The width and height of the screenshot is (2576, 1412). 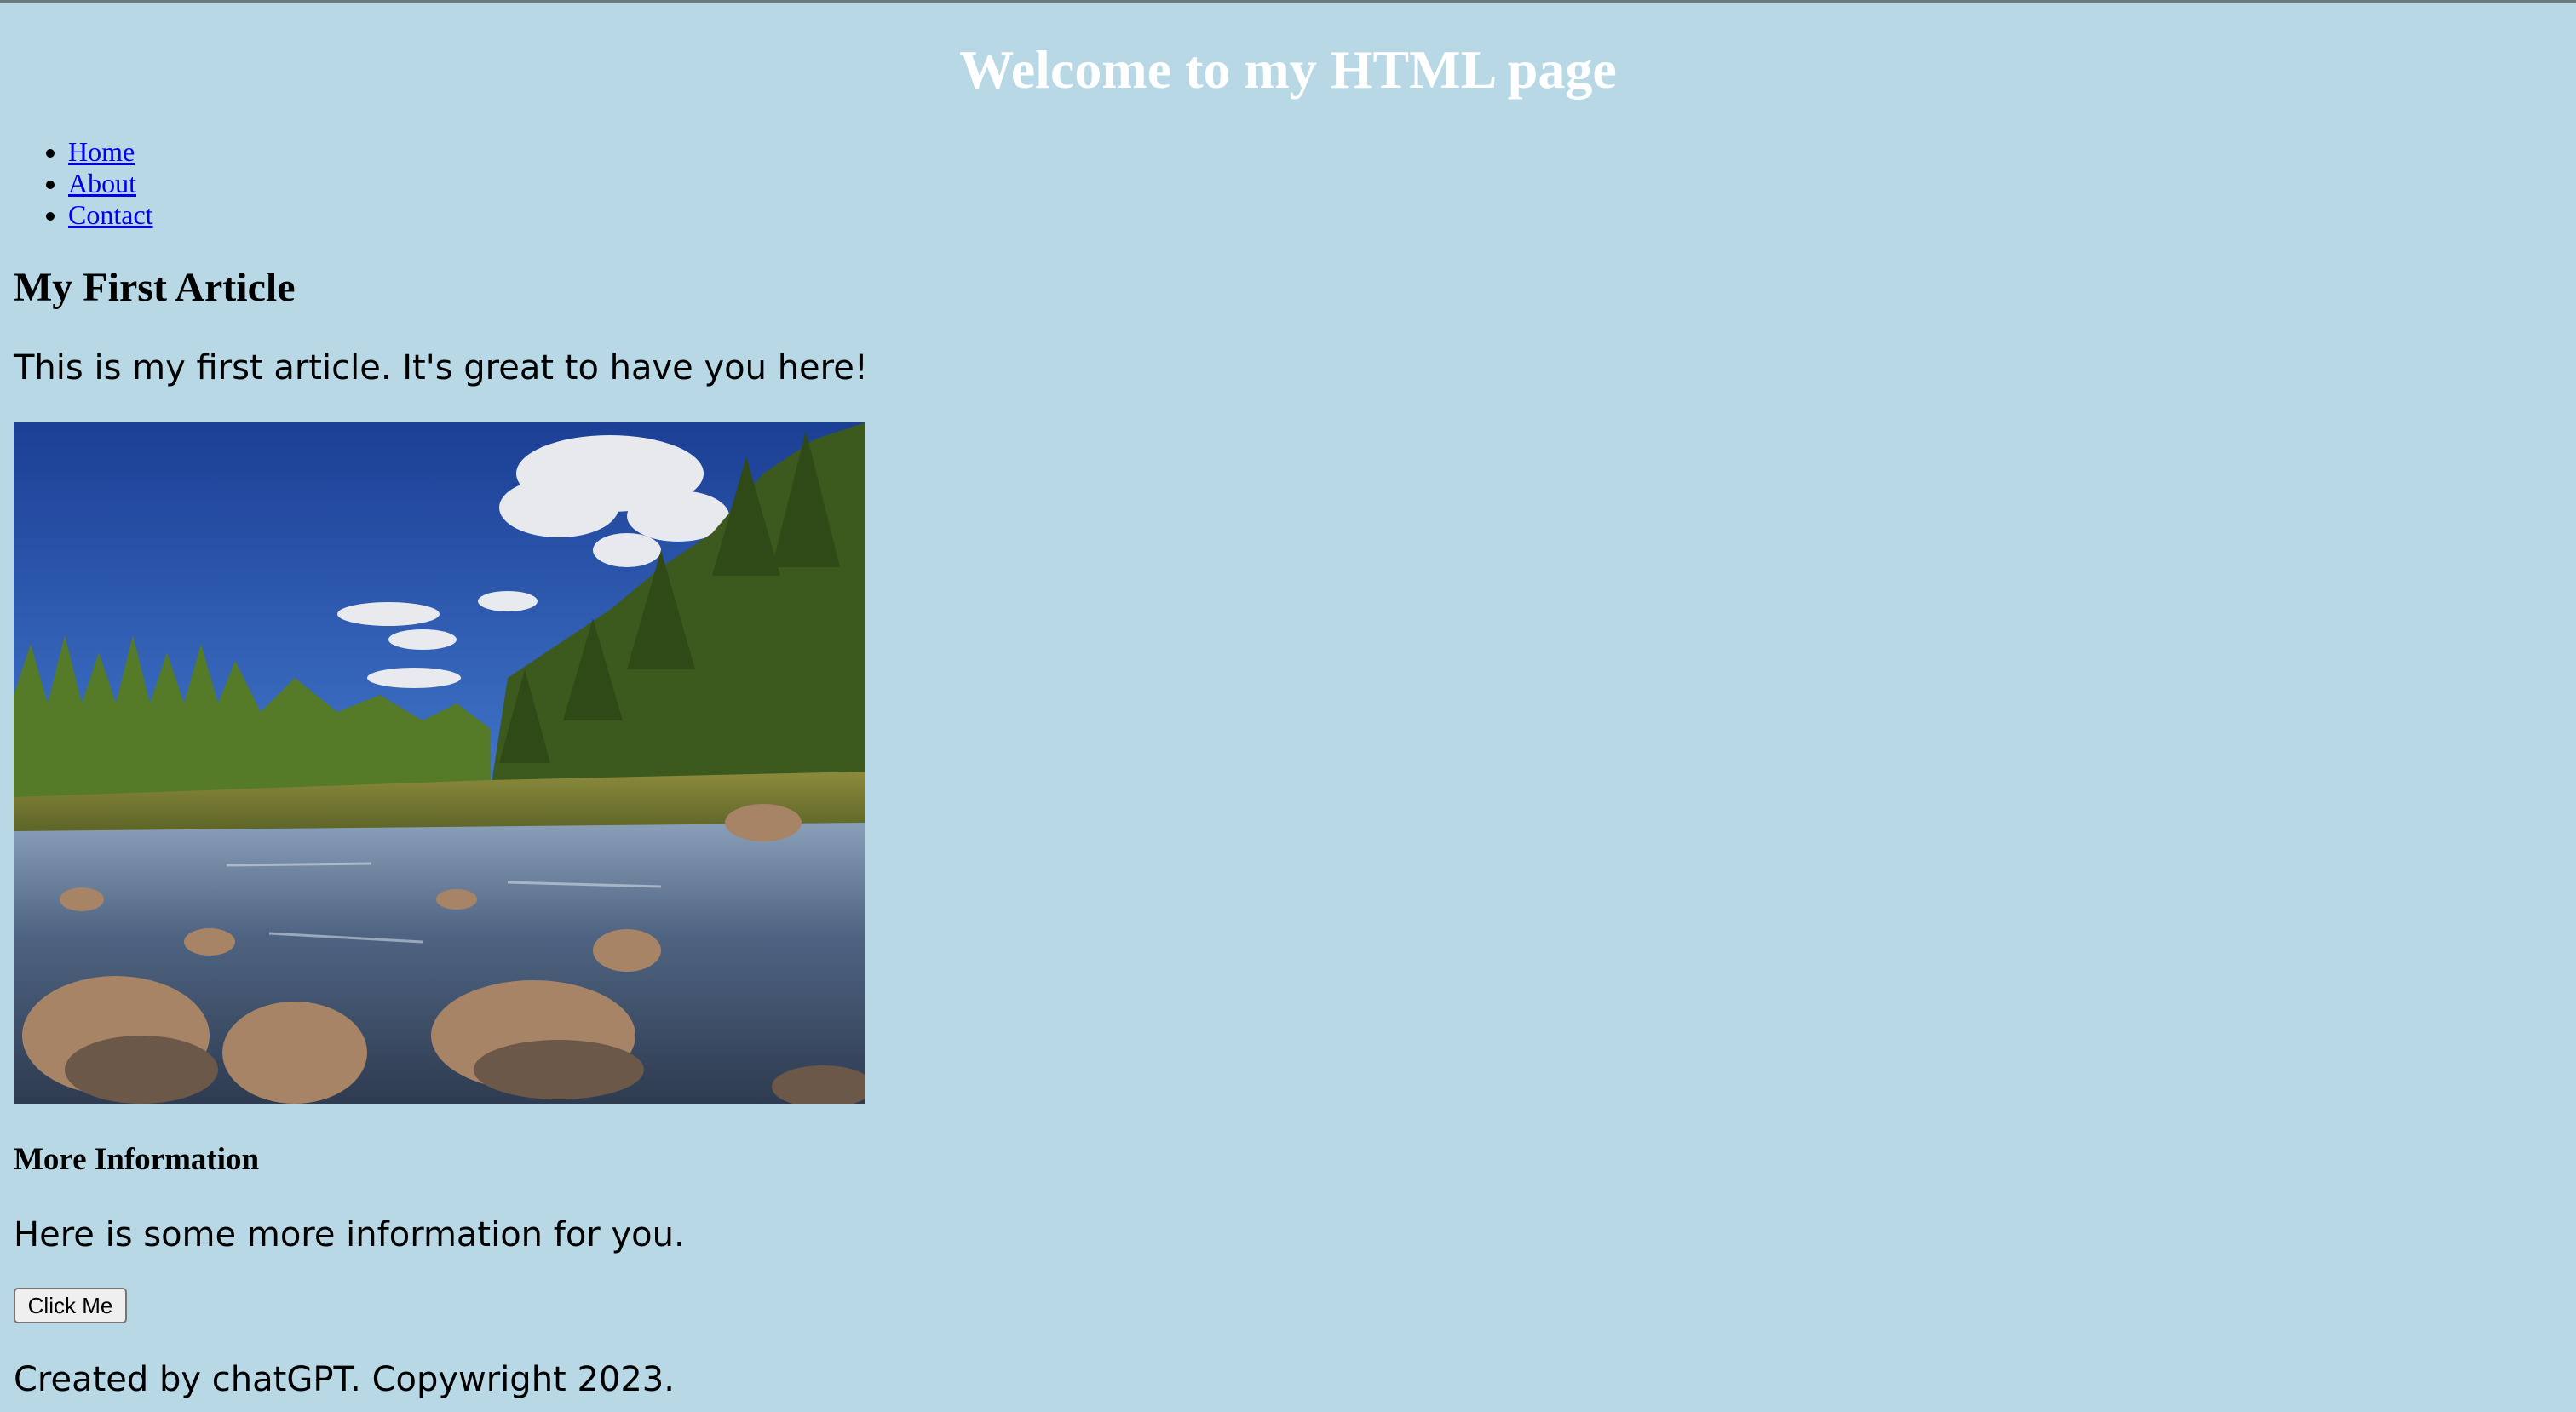 I want to click on footer-text: Created by chatGPT. Copywright 2023., so click(x=345, y=1379).